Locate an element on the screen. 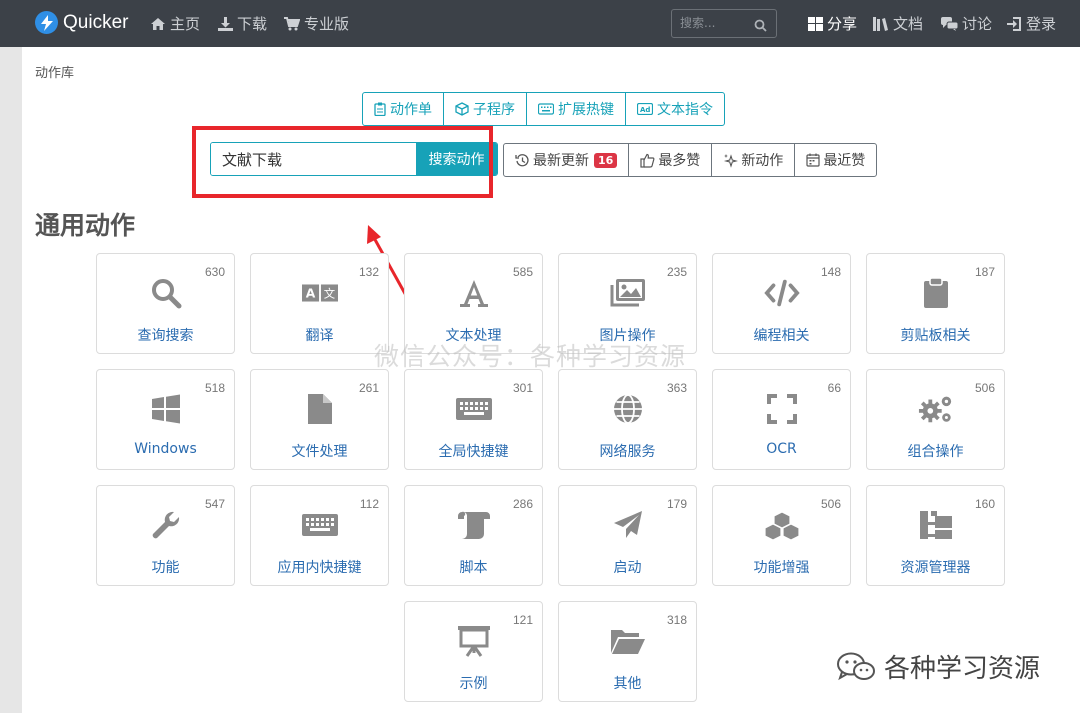 Image resolution: width=1080 pixels, height=713 pixels. action-count: 286 is located at coordinates (522, 504).